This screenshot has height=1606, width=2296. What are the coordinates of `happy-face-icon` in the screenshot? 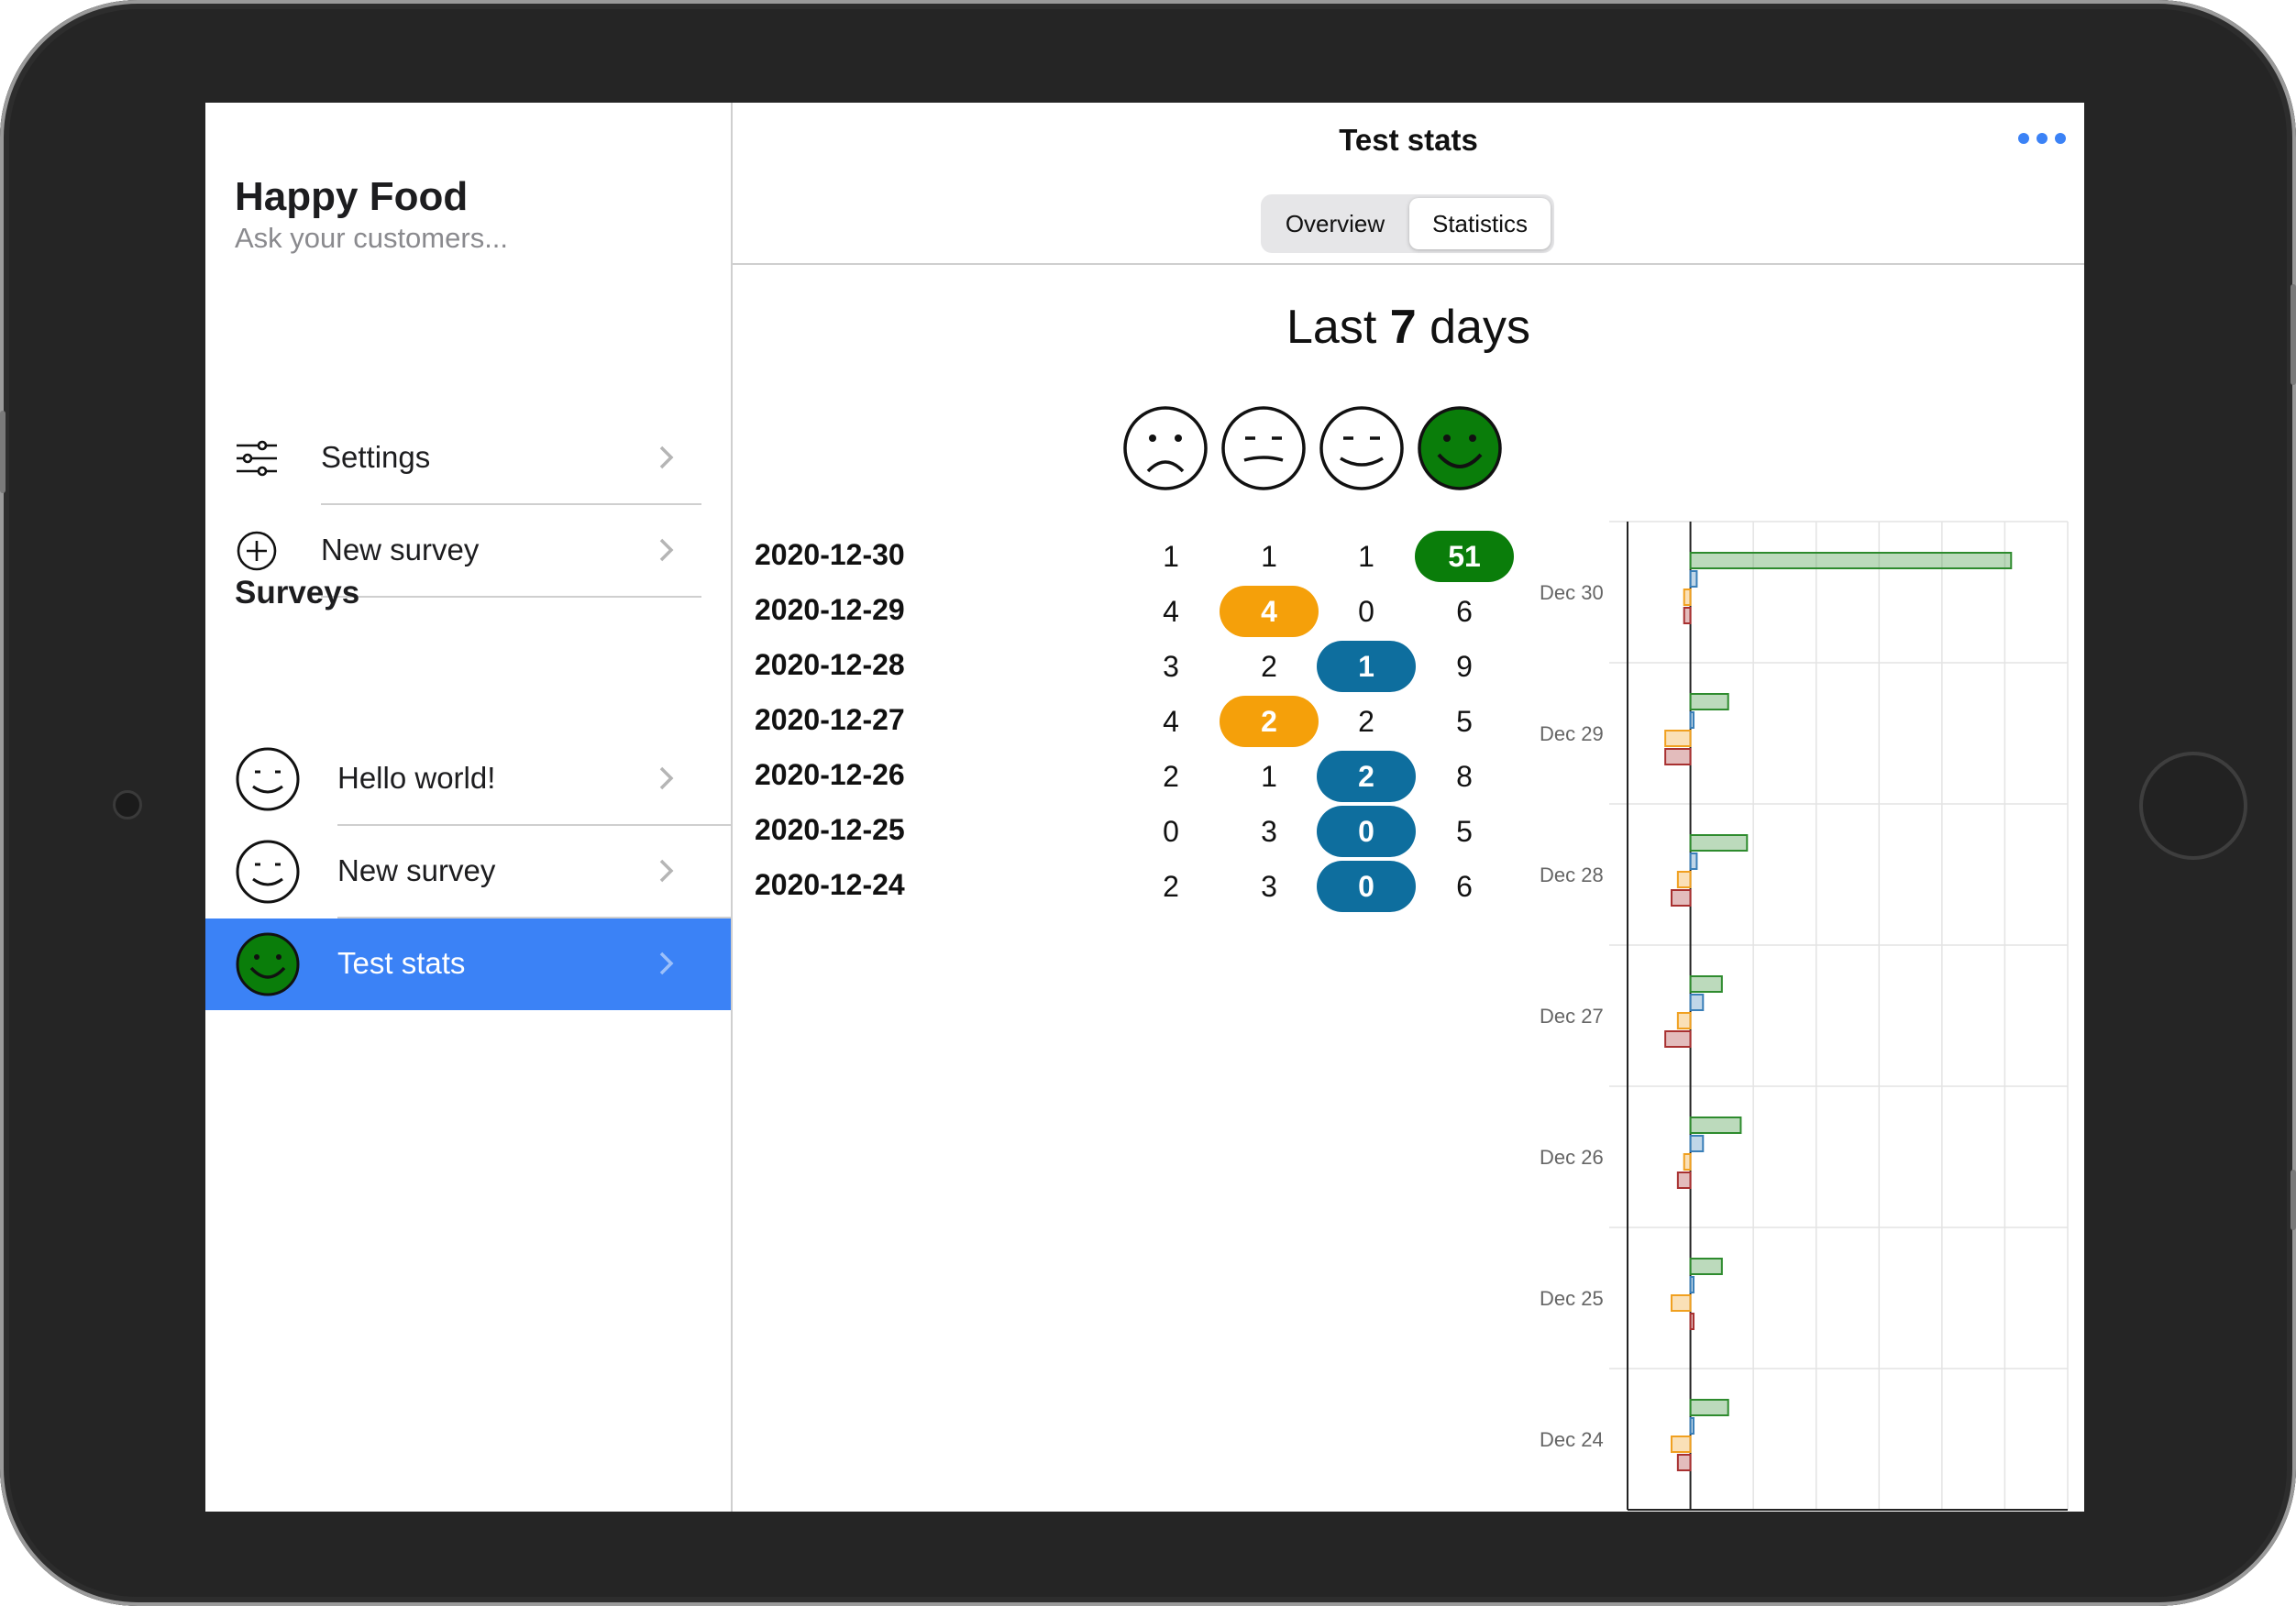 It's located at (1460, 448).